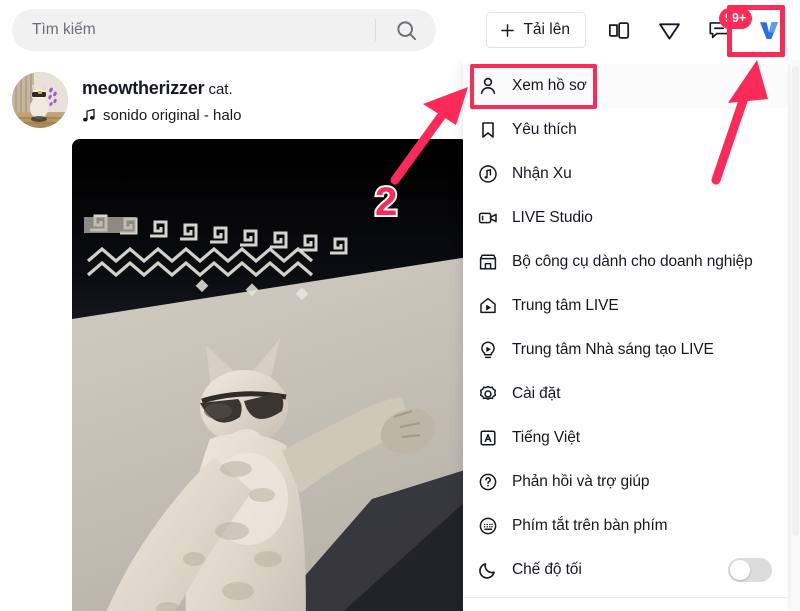 This screenshot has width=800, height=611. I want to click on post-author-meta: meowtherizzer cat. sonido original - halo, so click(154, 98).